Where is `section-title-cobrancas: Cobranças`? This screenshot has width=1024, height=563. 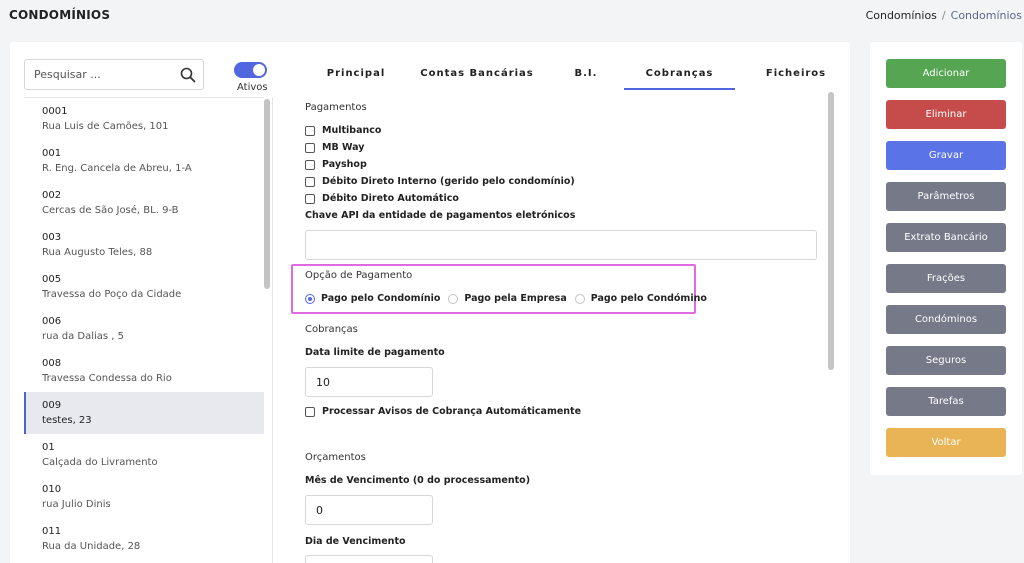
section-title-cobrancas: Cobranças is located at coordinates (331, 329).